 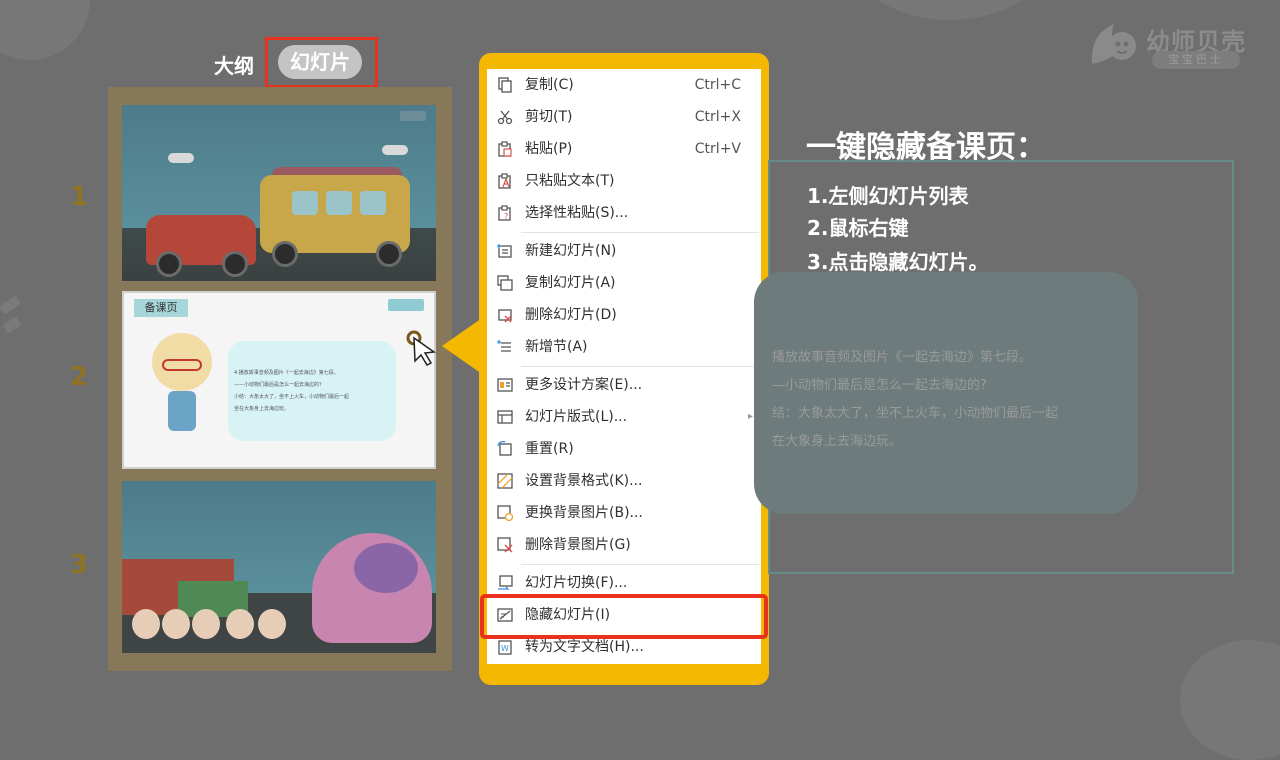 I want to click on bubble-text-line: 4.播放故事音频及图片《一起去海边》第七段。, so click(x=286, y=373).